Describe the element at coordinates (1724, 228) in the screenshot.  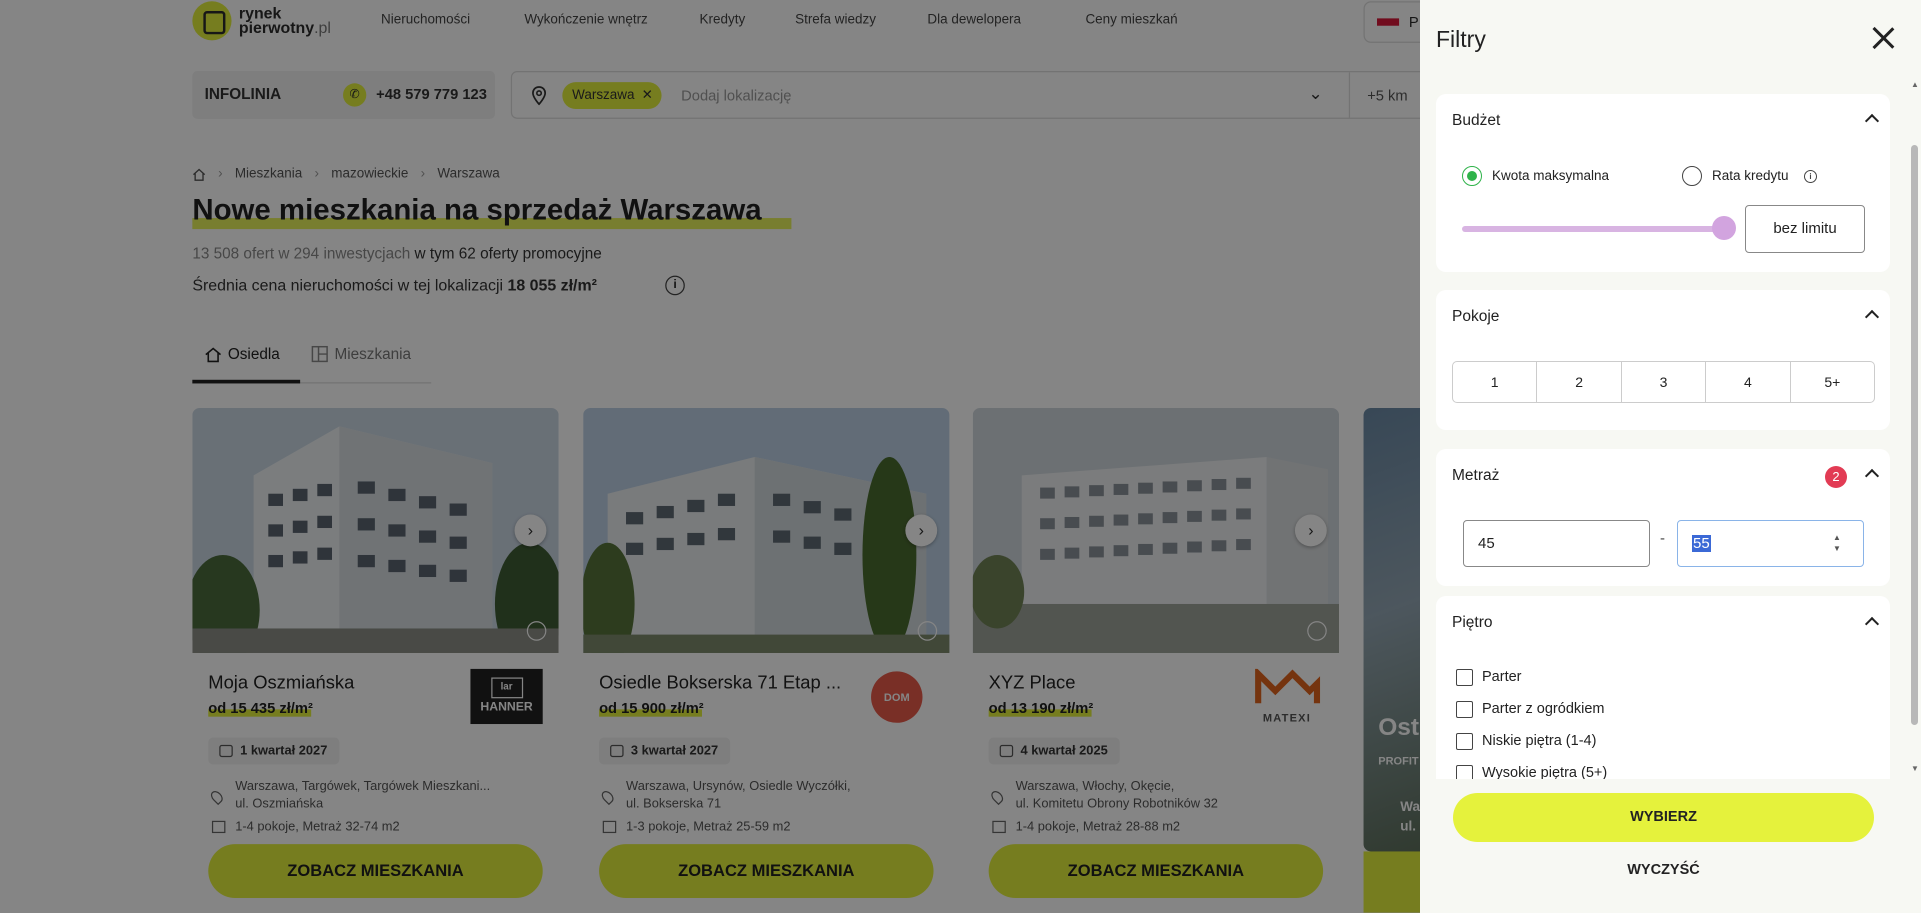
I see `budget-slider-handle` at that location.